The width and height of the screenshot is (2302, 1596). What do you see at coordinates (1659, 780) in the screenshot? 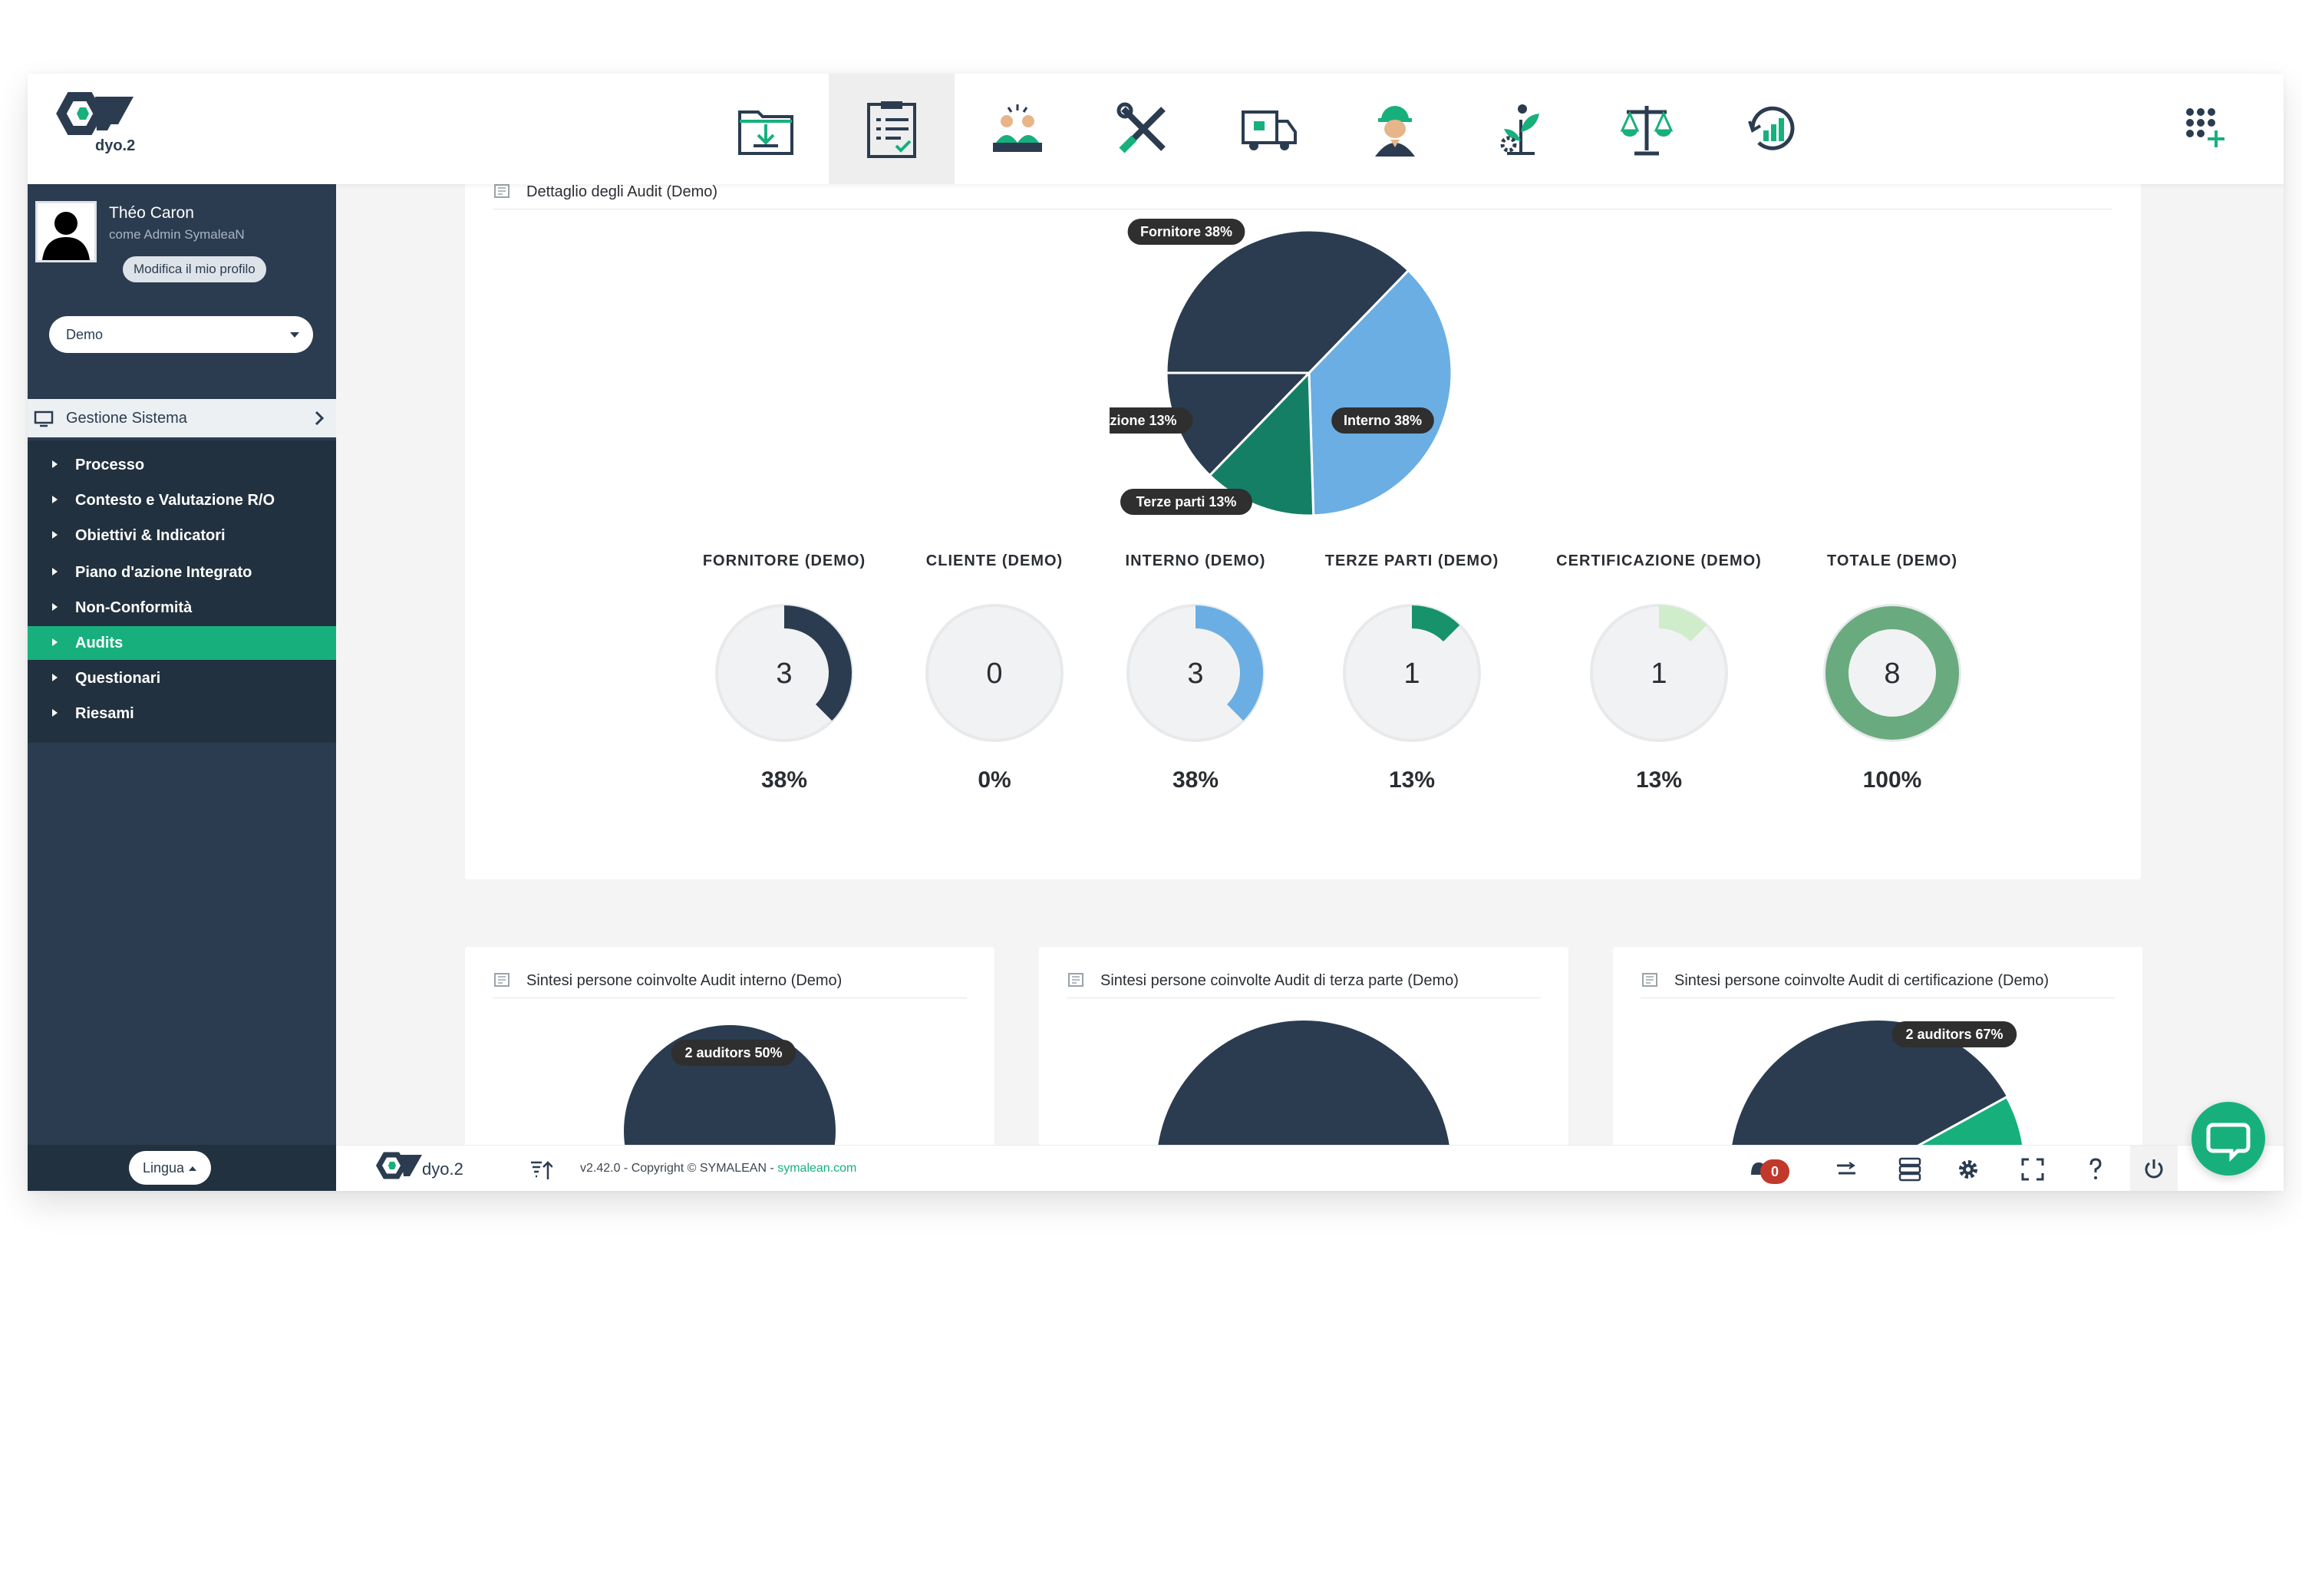
I see `gauge-percent: 13%` at bounding box center [1659, 780].